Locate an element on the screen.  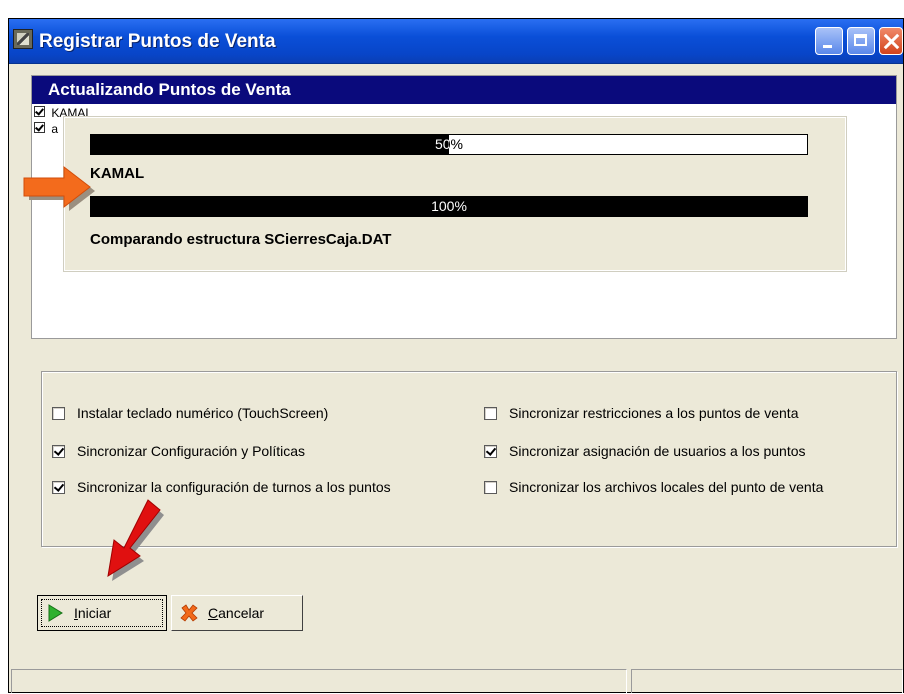
cancel-x-icon is located at coordinates (189, 613).